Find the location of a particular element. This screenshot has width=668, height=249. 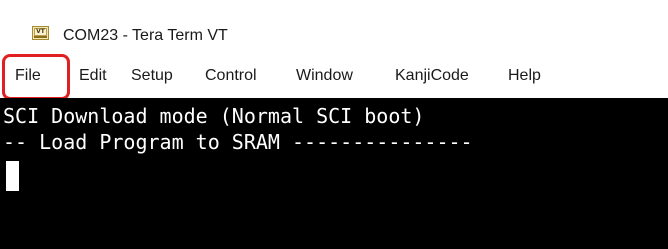

icon-label: VT is located at coordinates (40, 32).